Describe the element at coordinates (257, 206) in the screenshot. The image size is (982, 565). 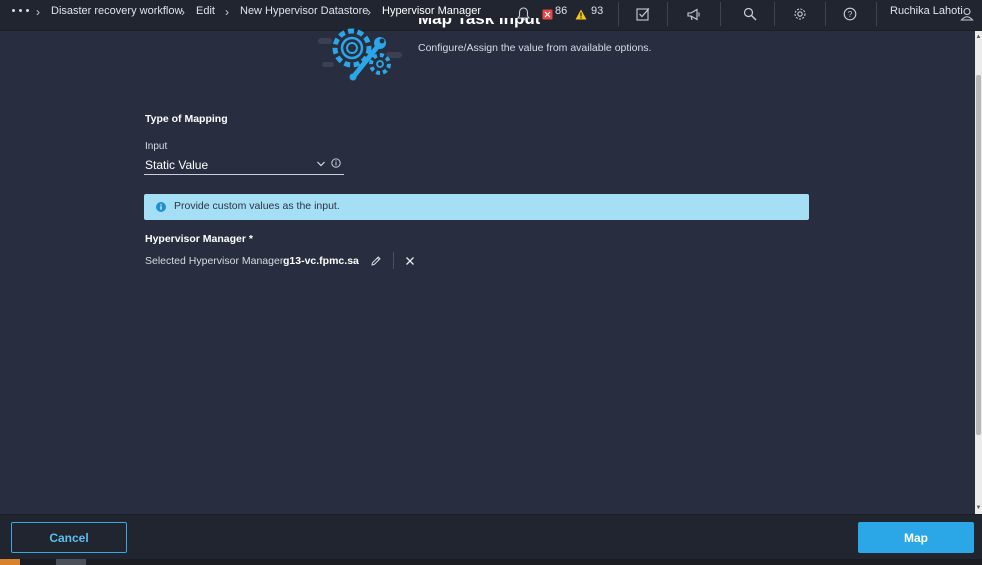
I see `info-banner-text: Provide custom values as the input.` at that location.